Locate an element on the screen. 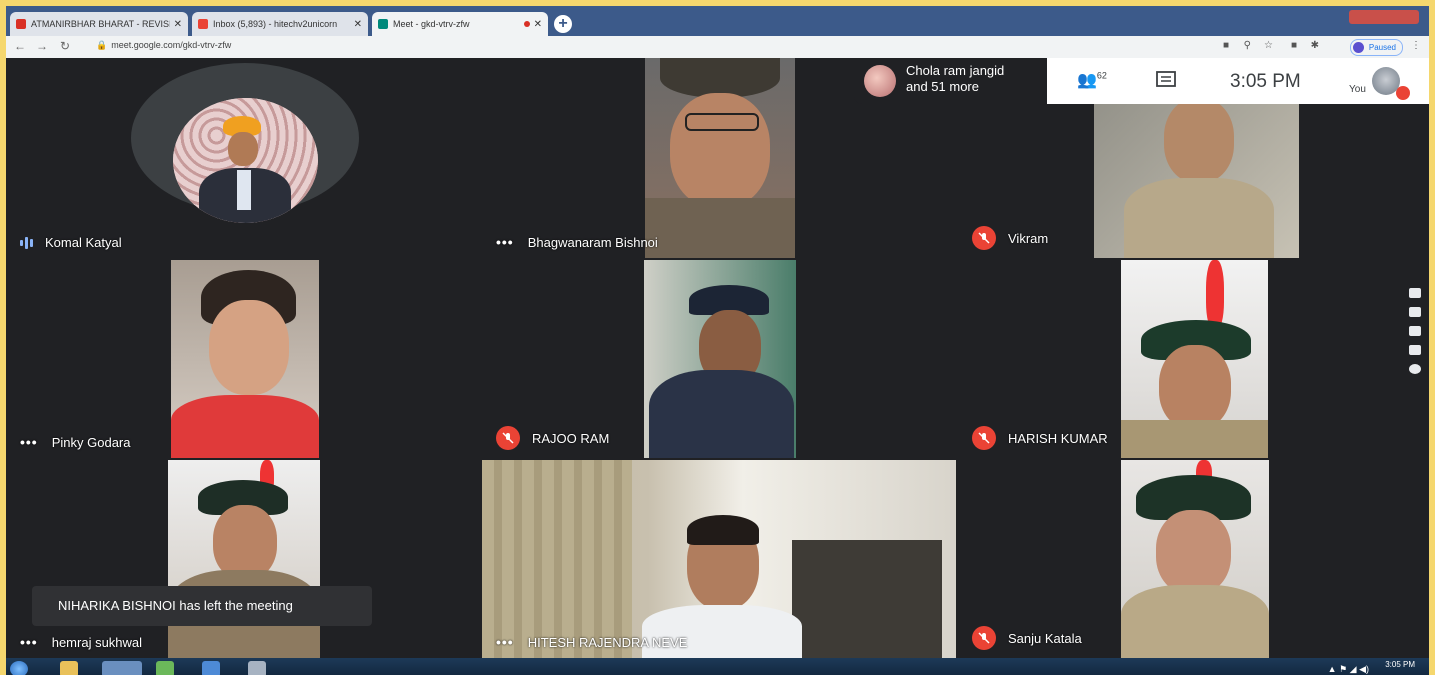  new-tab-button: + is located at coordinates (563, 24).